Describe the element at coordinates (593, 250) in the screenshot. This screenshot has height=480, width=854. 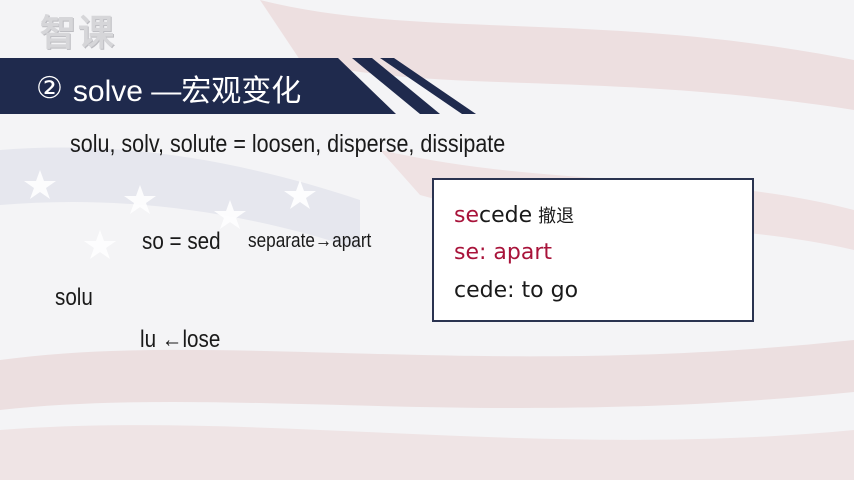
I see `example-card: secede 撤退 se: apart cede: to go` at that location.